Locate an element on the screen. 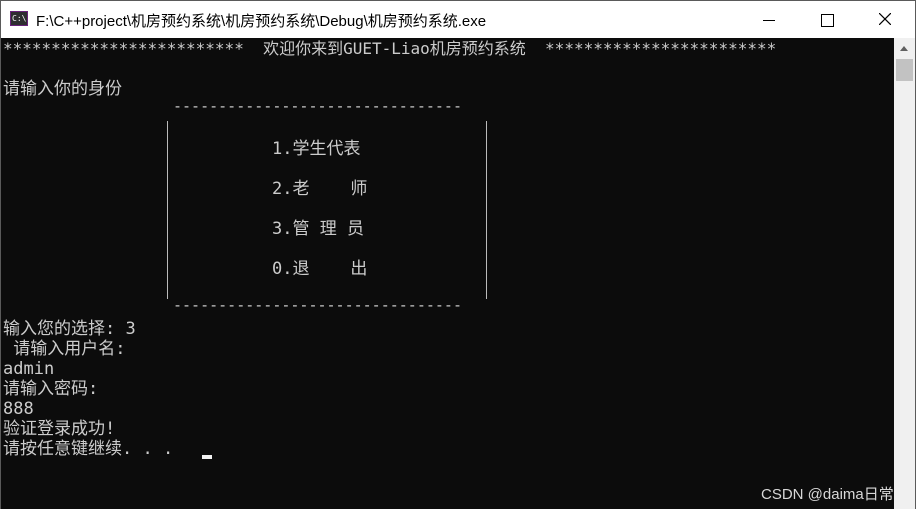  text-cursor is located at coordinates (207, 457).